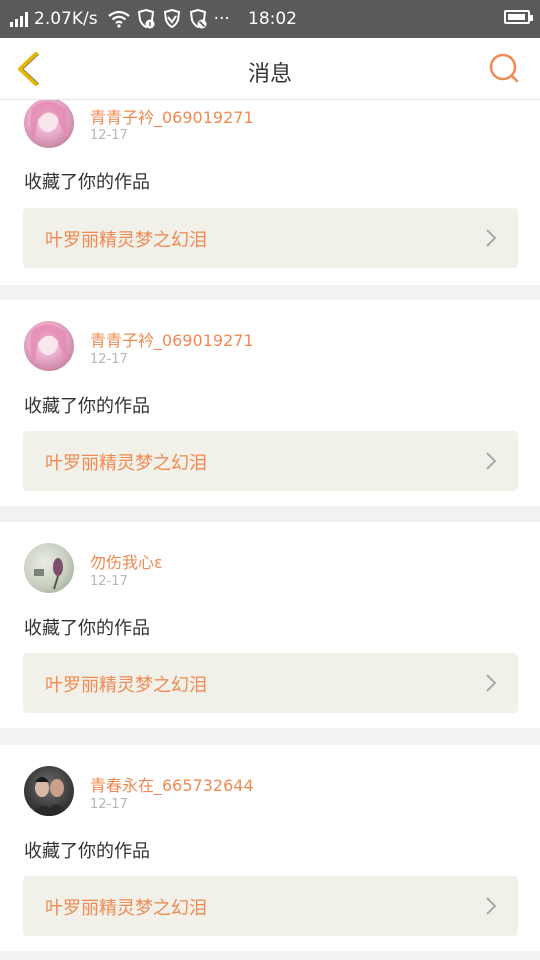 The height and width of the screenshot is (960, 540). What do you see at coordinates (146, 19) in the screenshot?
I see `shield-info-icon` at bounding box center [146, 19].